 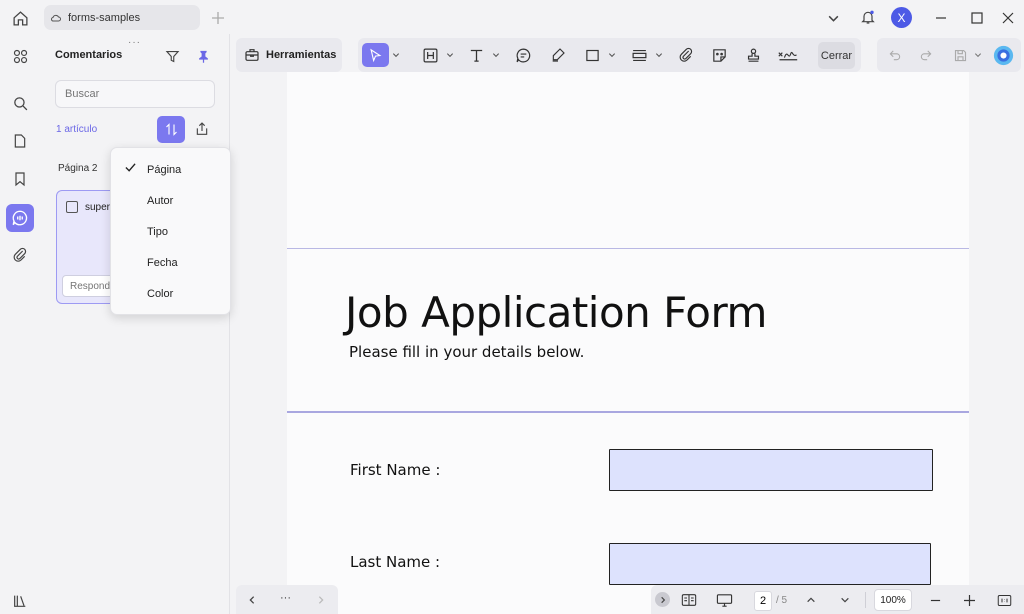 What do you see at coordinates (20, 56) in the screenshot?
I see `thumbnails-icon` at bounding box center [20, 56].